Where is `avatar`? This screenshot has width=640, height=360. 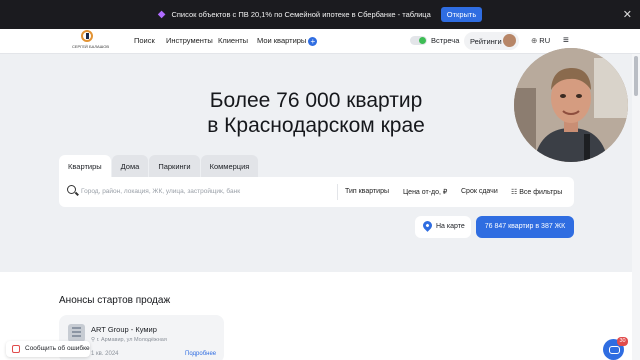 avatar is located at coordinates (509, 40).